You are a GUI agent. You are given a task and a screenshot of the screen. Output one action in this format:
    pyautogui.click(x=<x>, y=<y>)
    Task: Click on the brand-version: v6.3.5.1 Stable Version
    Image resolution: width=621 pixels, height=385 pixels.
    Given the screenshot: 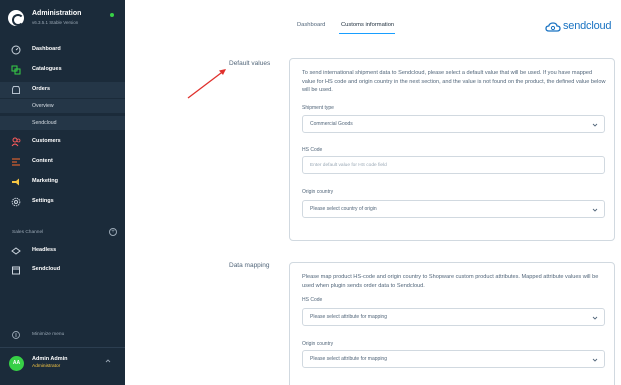 What is the action you would take?
    pyautogui.click(x=55, y=22)
    